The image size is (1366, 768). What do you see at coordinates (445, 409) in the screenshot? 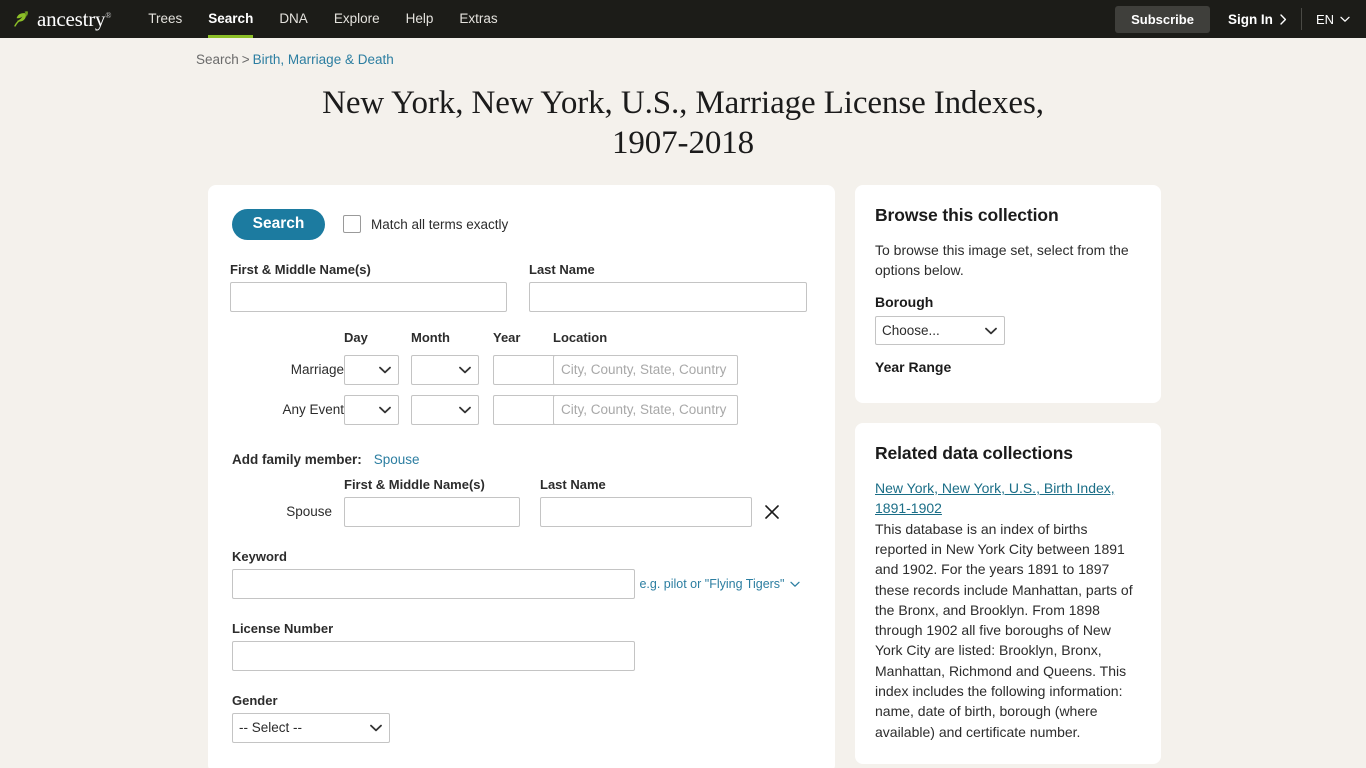
I see `any-event-month-select` at bounding box center [445, 409].